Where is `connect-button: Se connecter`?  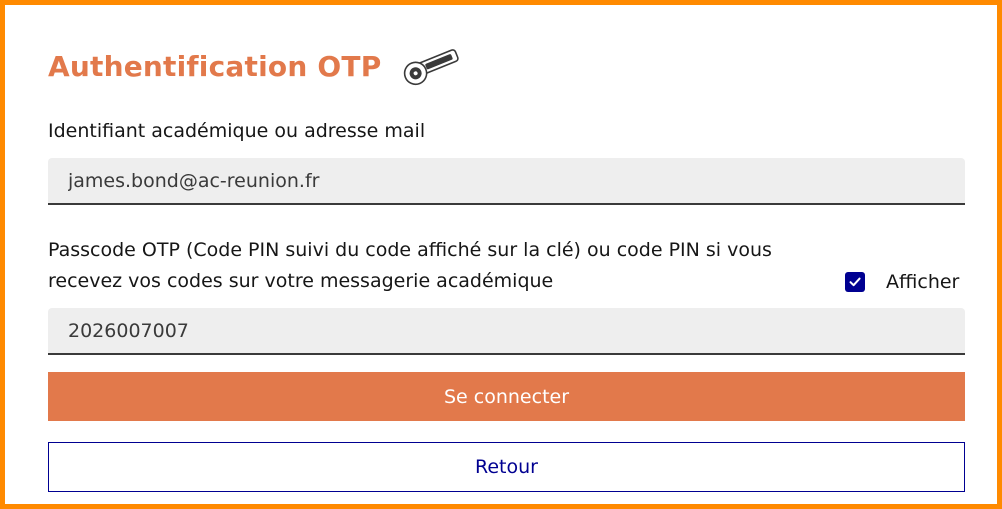 connect-button: Se connecter is located at coordinates (506, 396).